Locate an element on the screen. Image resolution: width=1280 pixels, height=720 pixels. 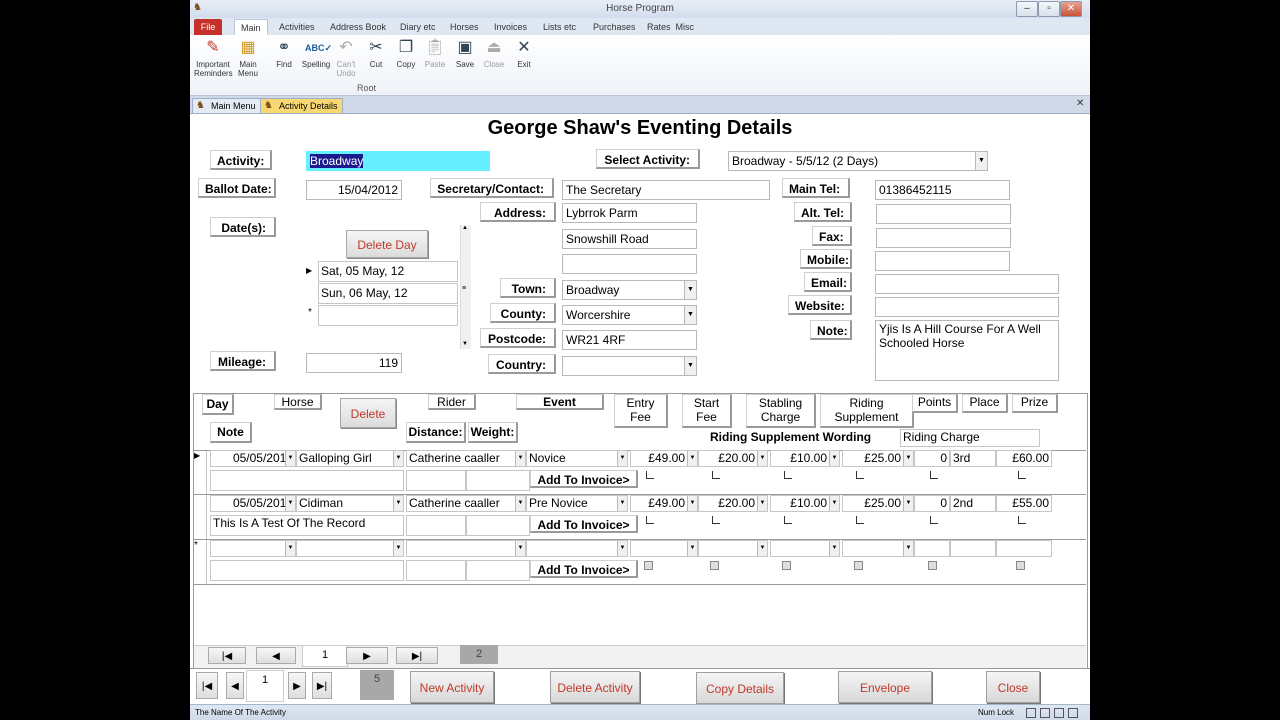
main-next-record-button: ▶ is located at coordinates (297, 685).